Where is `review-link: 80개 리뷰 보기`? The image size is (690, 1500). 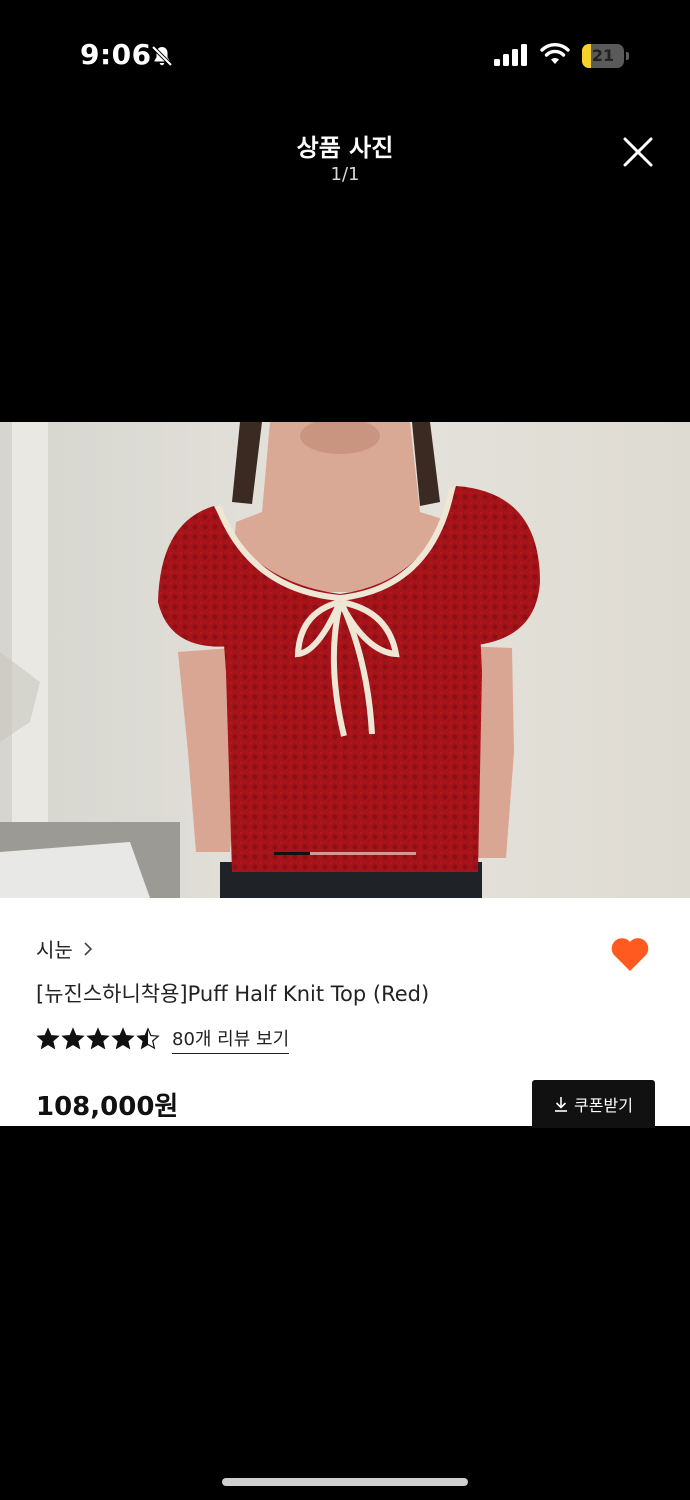
review-link: 80개 리뷰 보기 is located at coordinates (231, 1039).